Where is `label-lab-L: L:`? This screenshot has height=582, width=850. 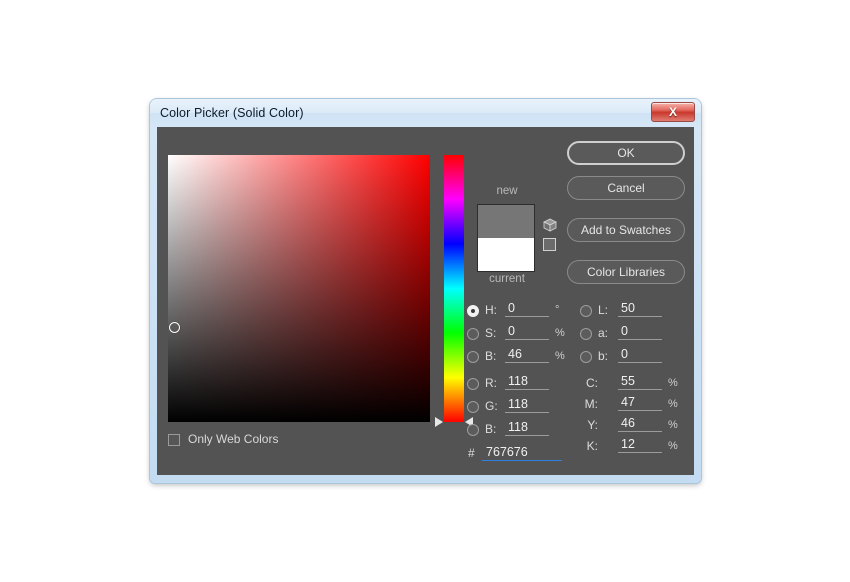
label-lab-L: L: is located at coordinates (603, 310).